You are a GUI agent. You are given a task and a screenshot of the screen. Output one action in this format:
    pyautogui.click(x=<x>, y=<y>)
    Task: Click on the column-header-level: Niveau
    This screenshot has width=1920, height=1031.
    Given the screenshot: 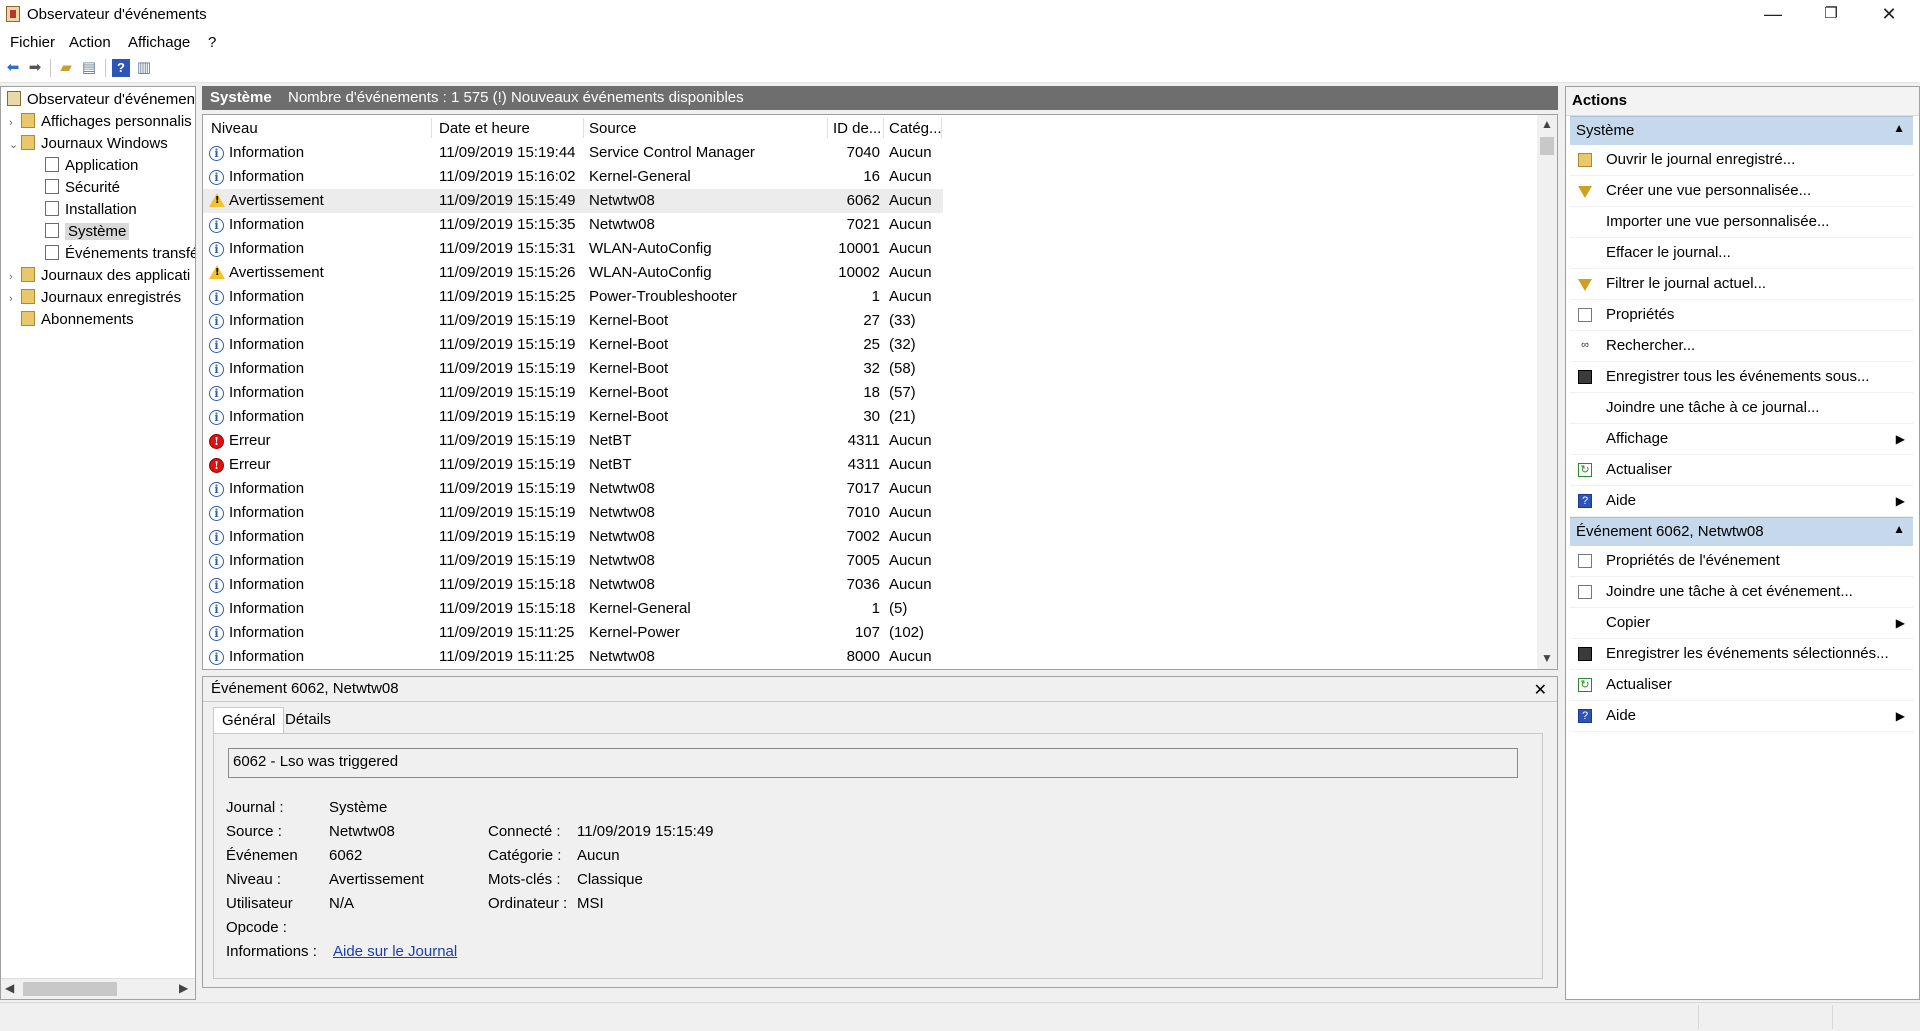 What is the action you would take?
    pyautogui.click(x=234, y=128)
    